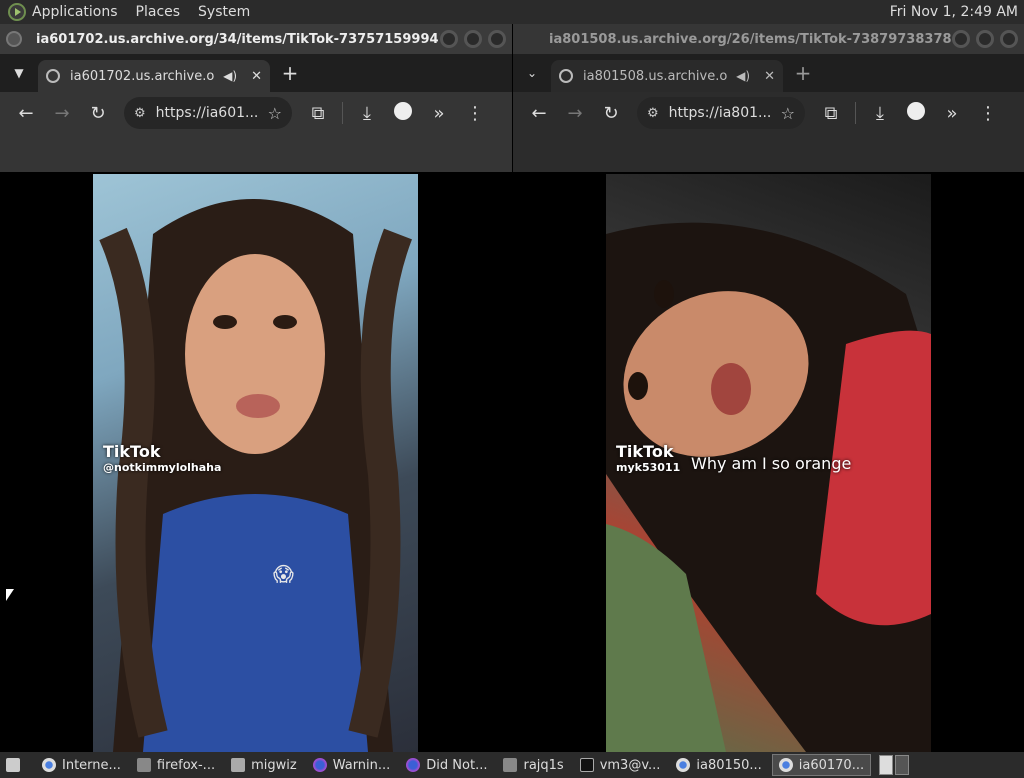  I want to click on toolbar-spacer, so click(768, 153).